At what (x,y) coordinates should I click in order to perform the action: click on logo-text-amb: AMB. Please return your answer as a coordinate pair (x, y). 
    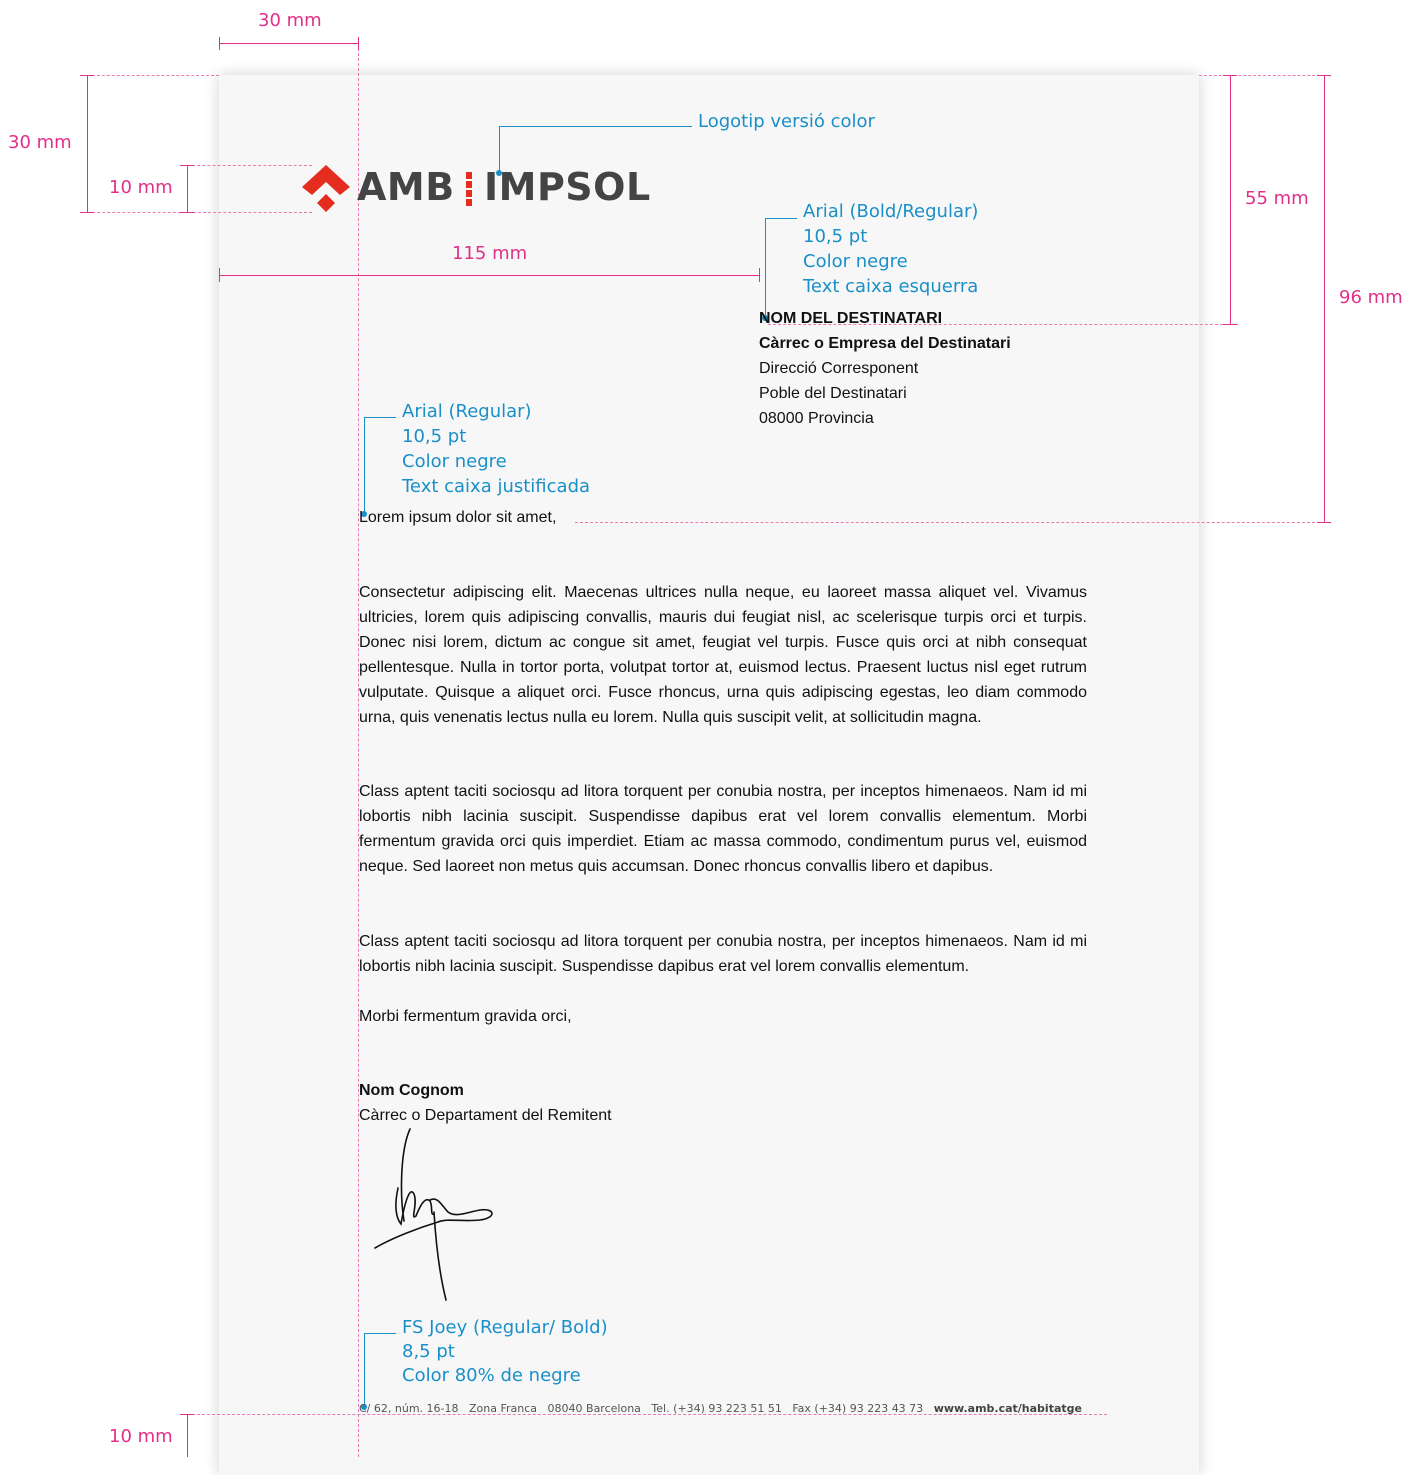
    Looking at the image, I should click on (406, 187).